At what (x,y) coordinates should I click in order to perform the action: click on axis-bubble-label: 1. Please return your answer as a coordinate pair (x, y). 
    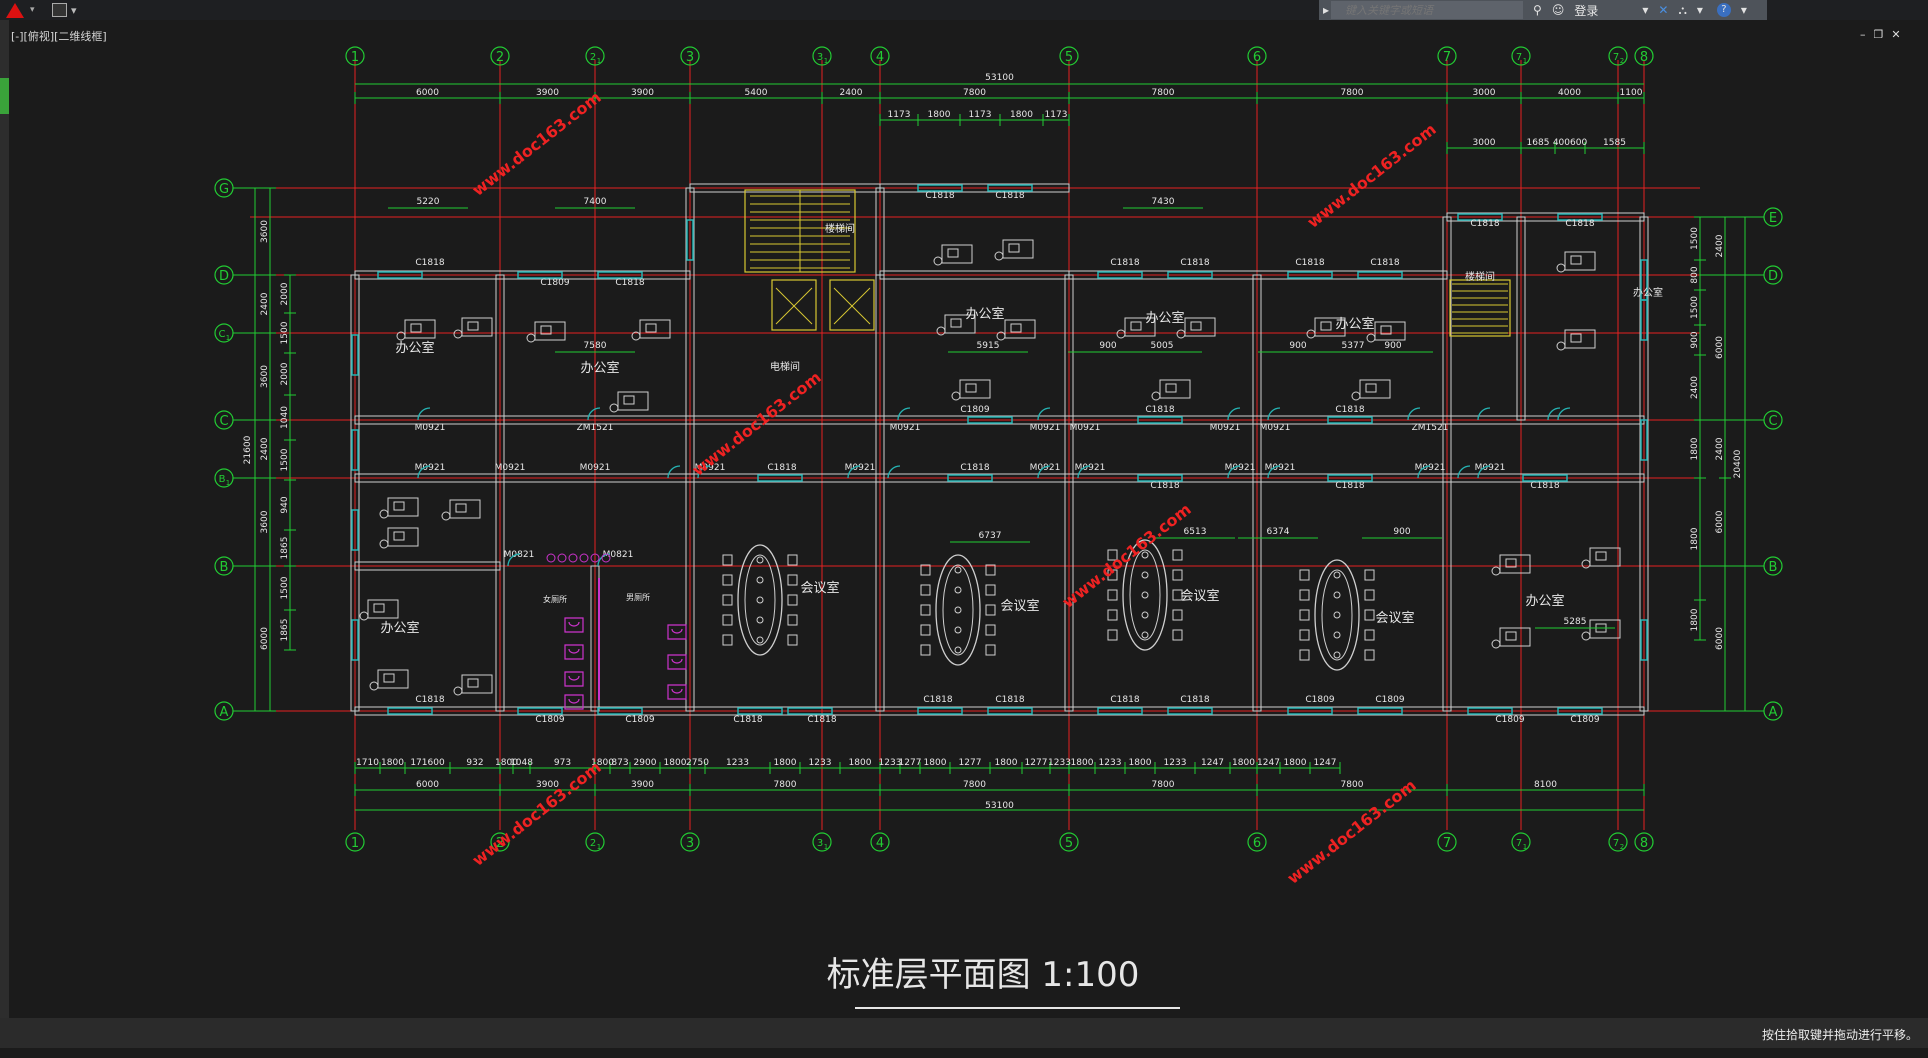
    Looking at the image, I should click on (355, 843).